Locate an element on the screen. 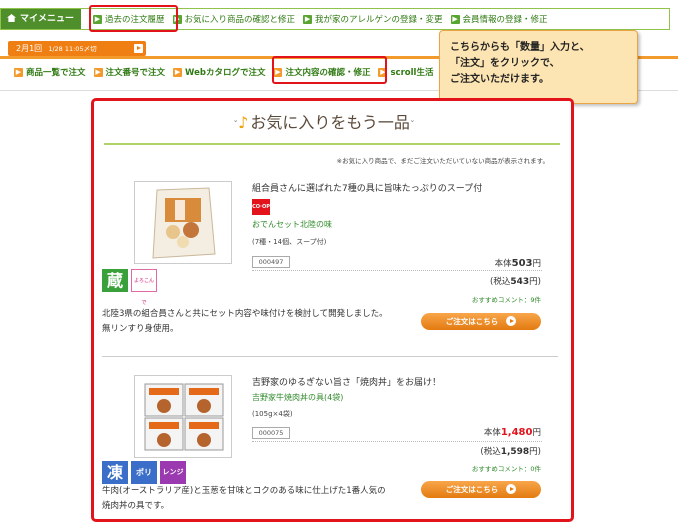 The height and width of the screenshot is (528, 680). music-note-icon: ♪ is located at coordinates (243, 122).